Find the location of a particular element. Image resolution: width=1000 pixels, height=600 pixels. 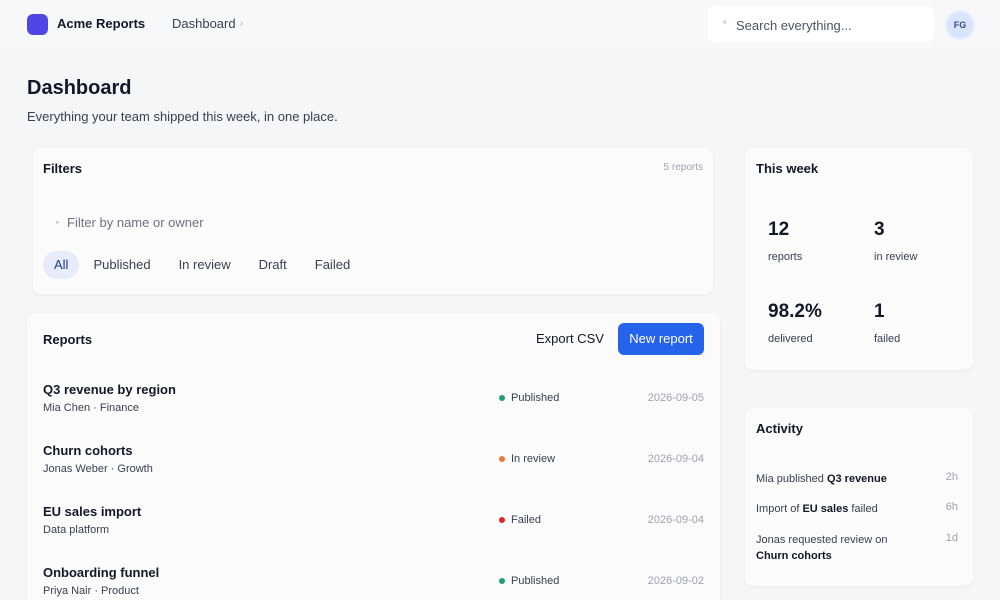

status-badge: In review is located at coordinates (527, 459).